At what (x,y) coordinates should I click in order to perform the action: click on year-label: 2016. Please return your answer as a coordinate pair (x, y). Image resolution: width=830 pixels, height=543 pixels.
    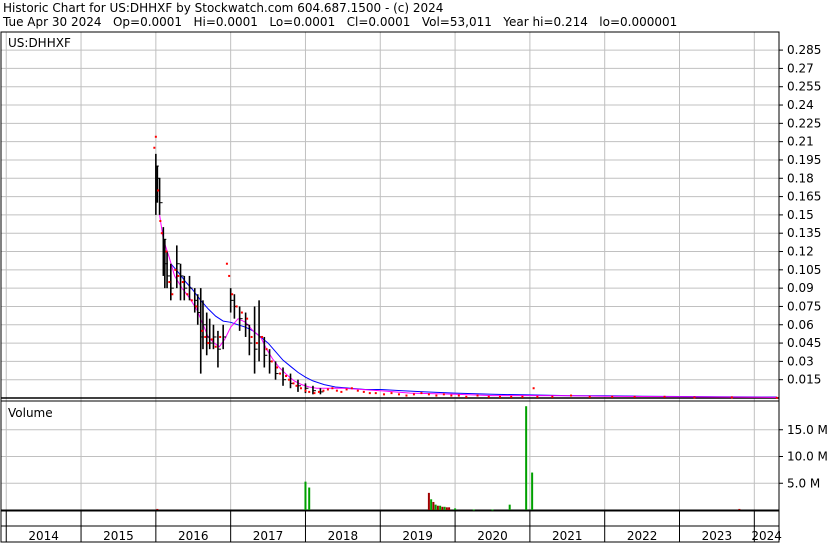
    Looking at the image, I should click on (193, 536).